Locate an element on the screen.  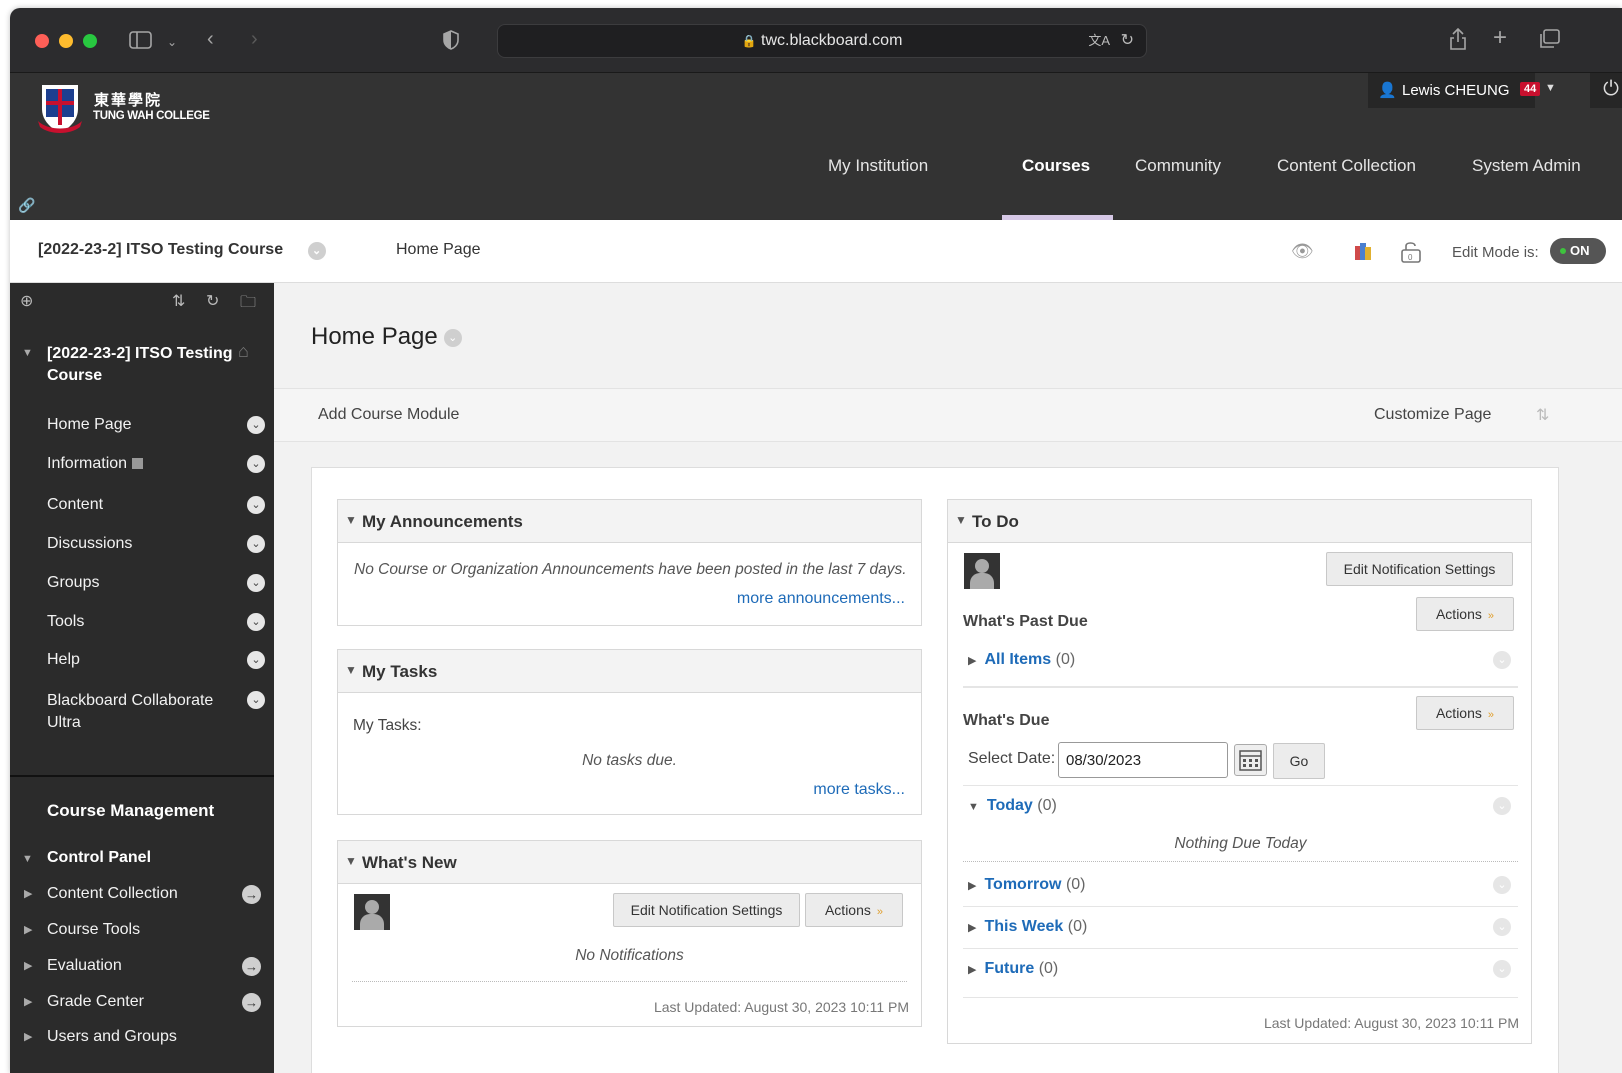
control-item-users-and-groups: Users and Groups is located at coordinates (112, 1037).